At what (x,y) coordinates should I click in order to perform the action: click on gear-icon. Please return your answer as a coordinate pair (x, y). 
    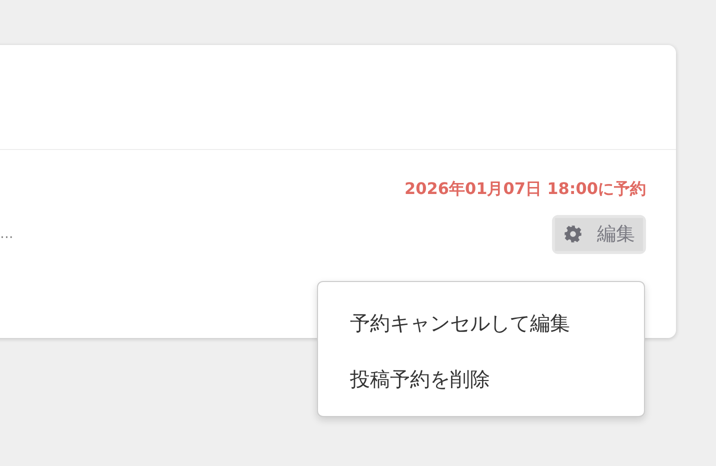
    Looking at the image, I should click on (573, 234).